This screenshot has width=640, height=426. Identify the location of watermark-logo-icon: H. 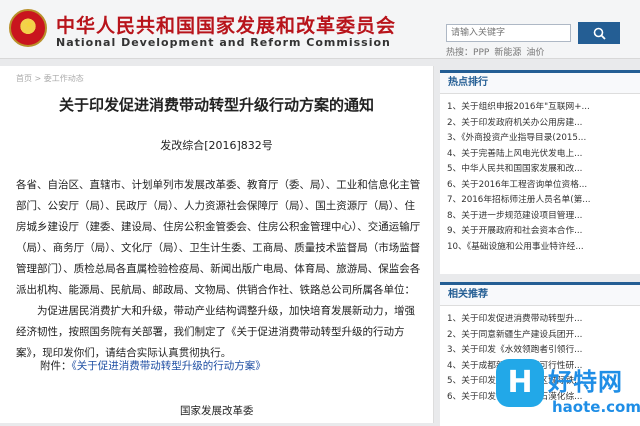
(520, 383).